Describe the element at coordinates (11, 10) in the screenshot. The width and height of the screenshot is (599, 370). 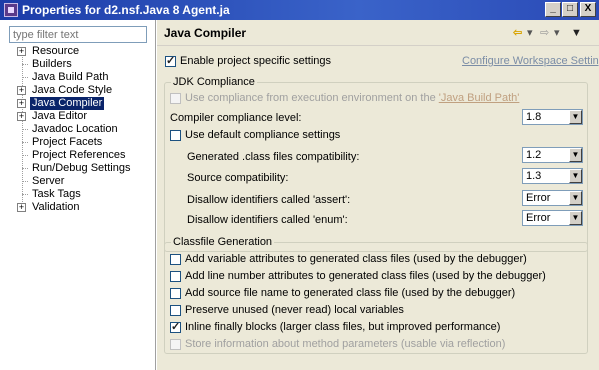
I see `app-icon` at that location.